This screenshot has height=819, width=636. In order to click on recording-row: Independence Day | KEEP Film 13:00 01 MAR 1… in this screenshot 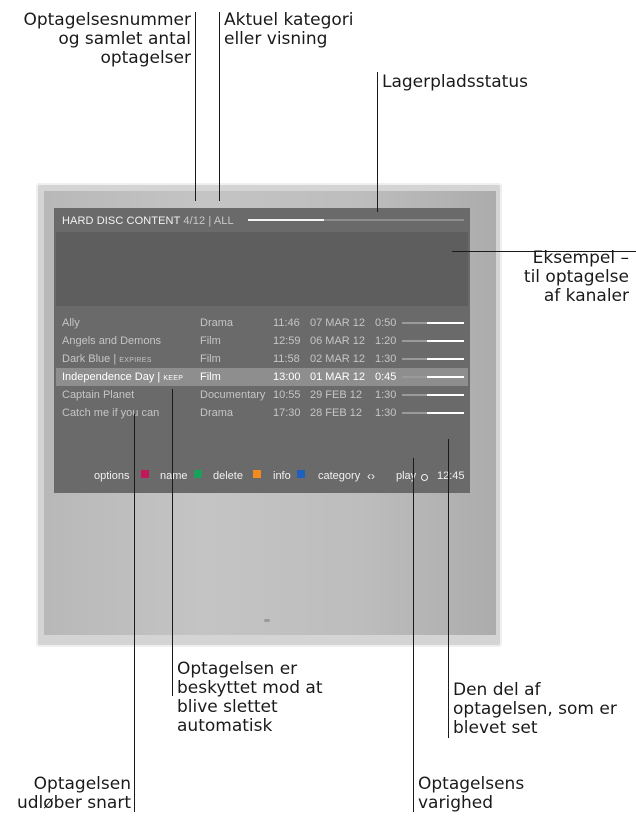, I will do `click(262, 377)`.